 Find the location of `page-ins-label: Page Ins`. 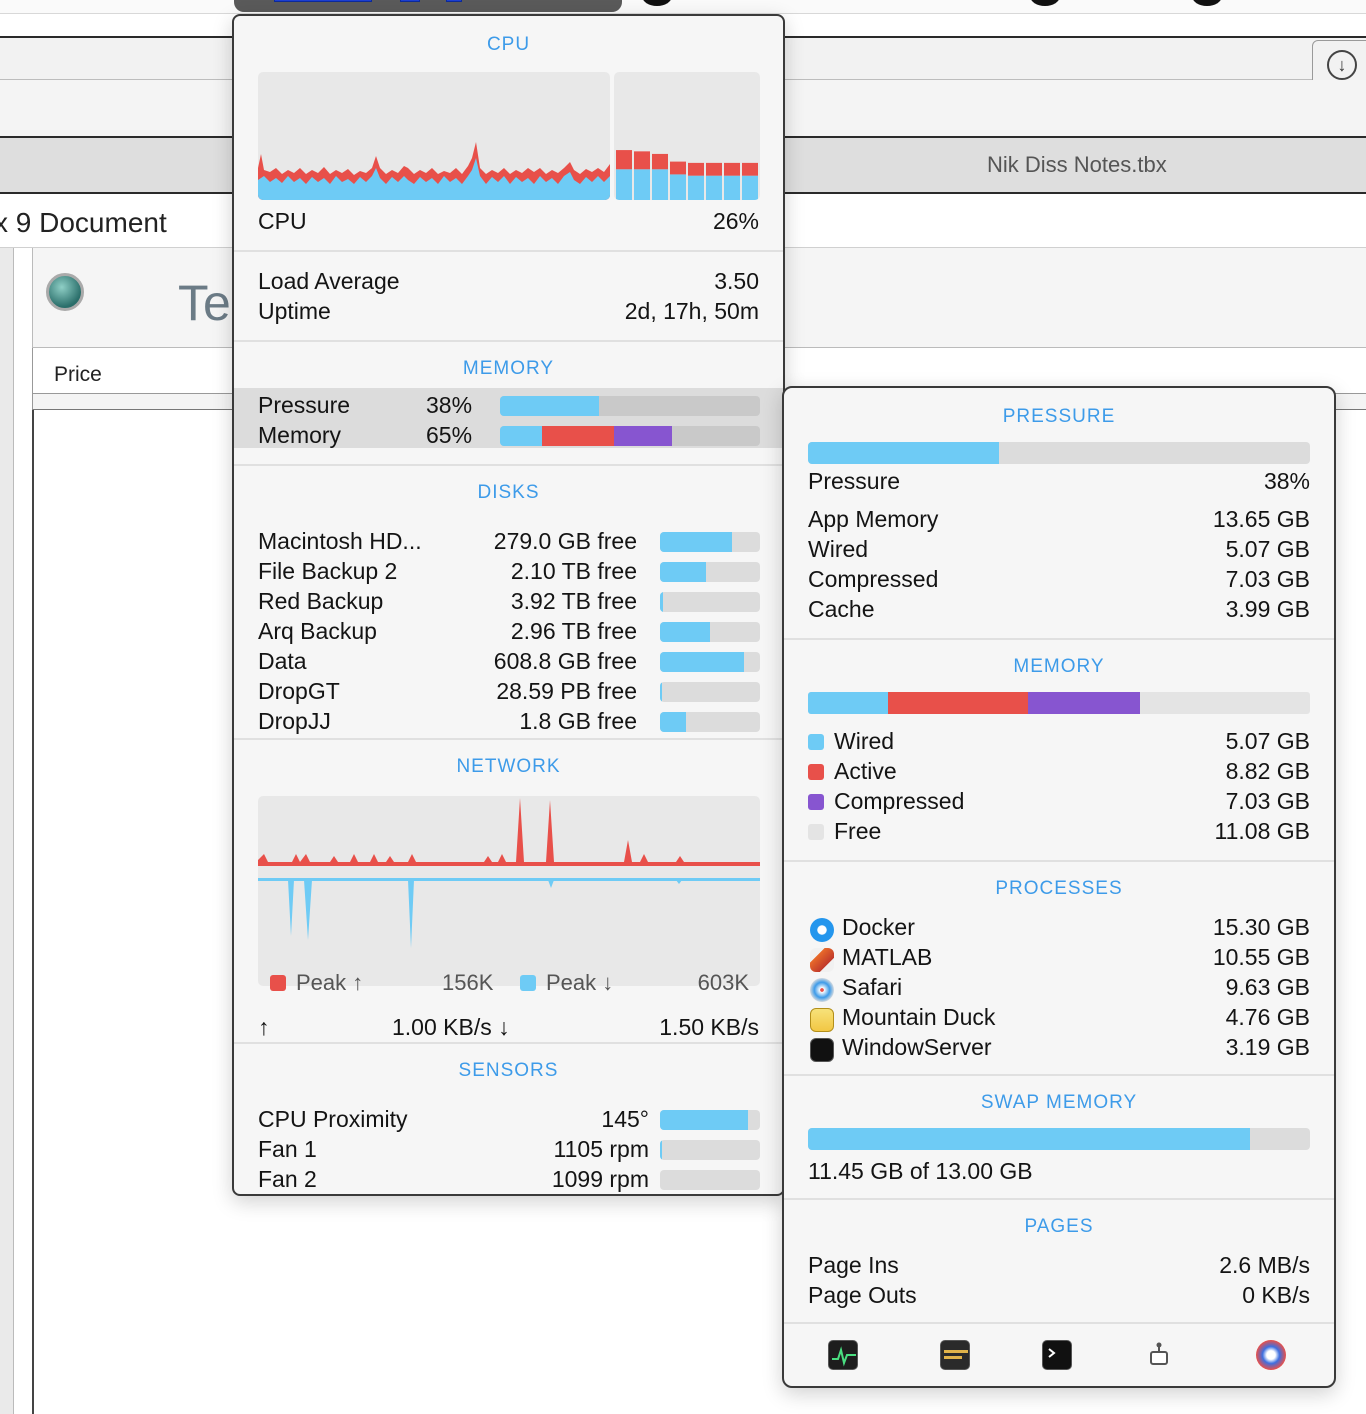

page-ins-label: Page Ins is located at coordinates (853, 1265).